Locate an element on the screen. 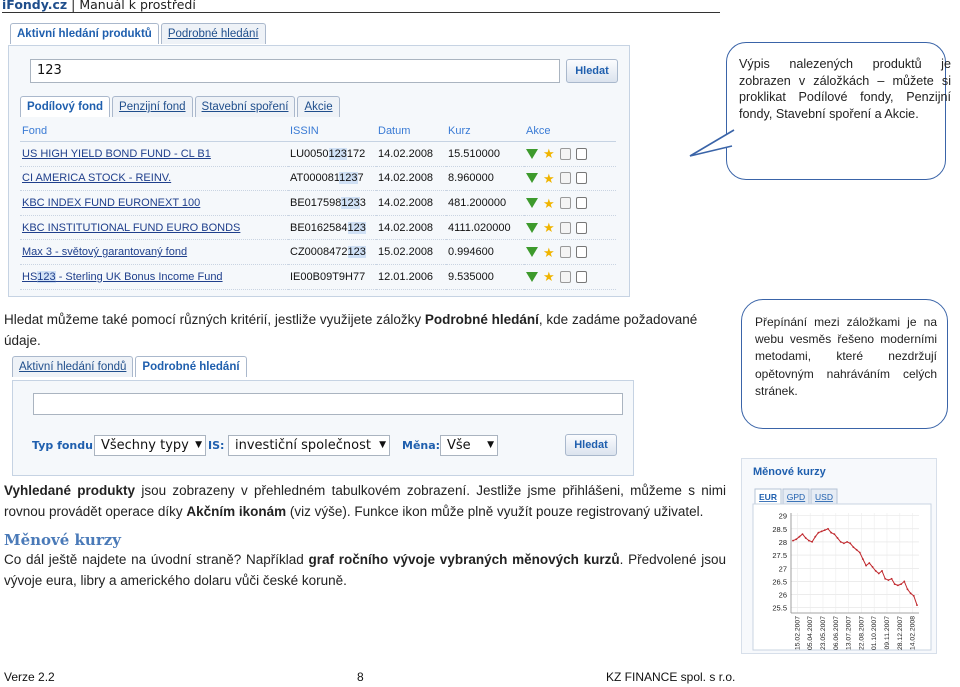 The height and width of the screenshot is (687, 960). chart-y-tick-label: 25.5 is located at coordinates (779, 608).